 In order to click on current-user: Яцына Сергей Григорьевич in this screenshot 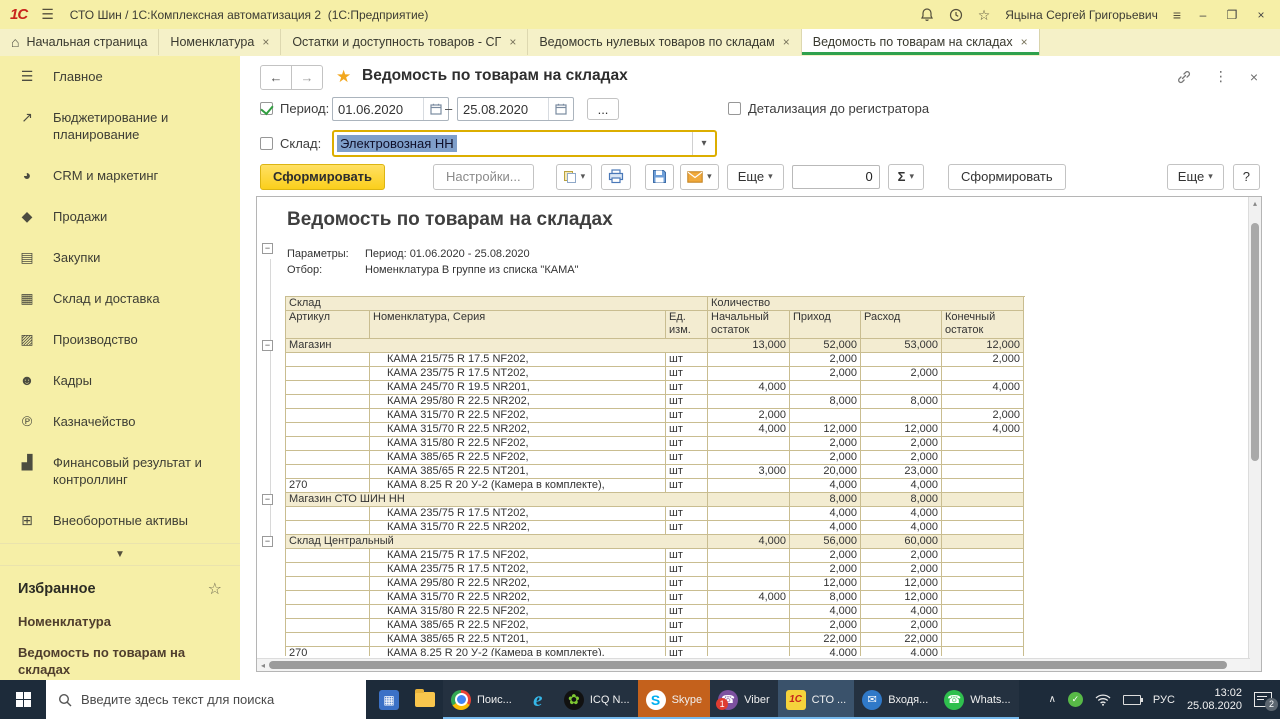, I will do `click(1081, 15)`.